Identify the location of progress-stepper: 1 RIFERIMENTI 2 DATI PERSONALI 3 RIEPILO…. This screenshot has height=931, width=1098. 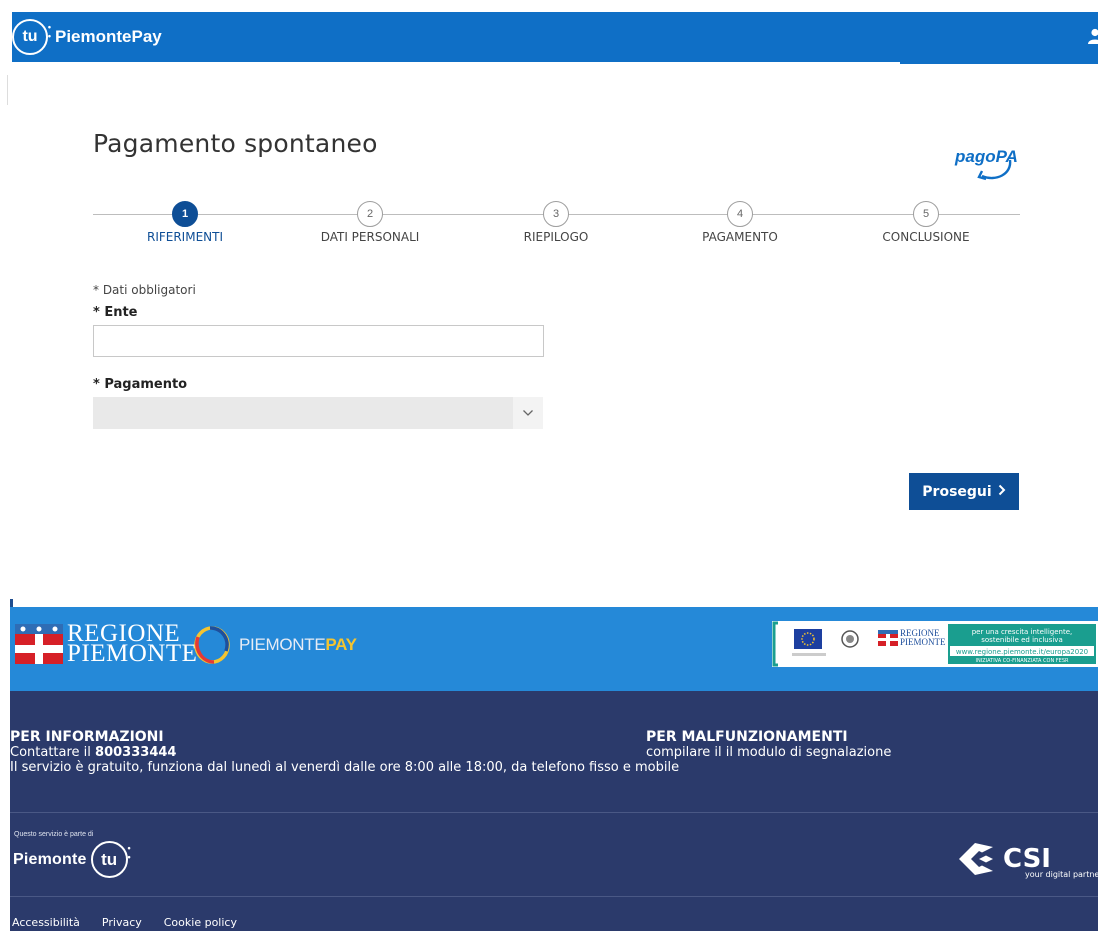
(556, 226).